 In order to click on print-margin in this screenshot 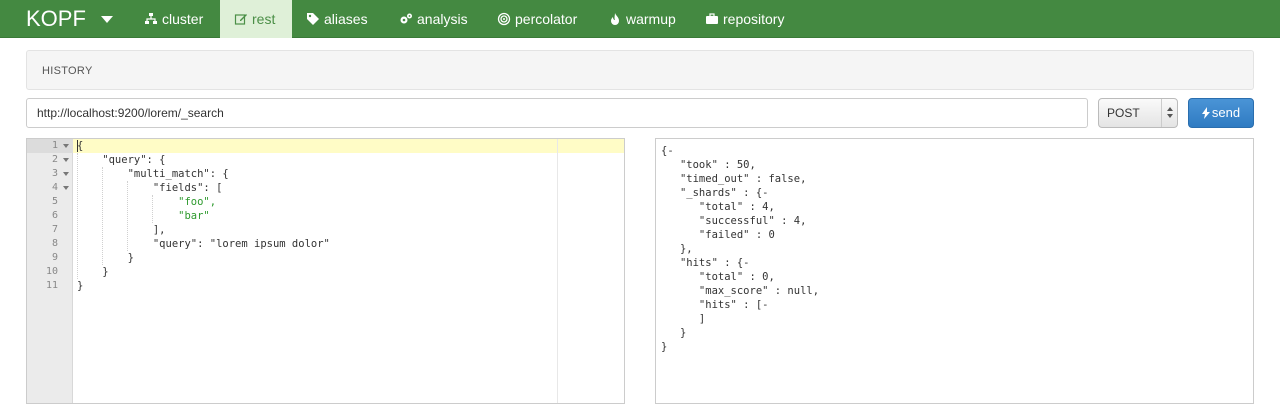, I will do `click(557, 271)`.